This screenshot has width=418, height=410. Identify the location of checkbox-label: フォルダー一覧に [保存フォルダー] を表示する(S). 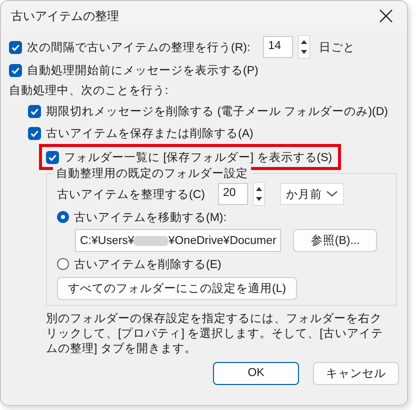
(198, 157).